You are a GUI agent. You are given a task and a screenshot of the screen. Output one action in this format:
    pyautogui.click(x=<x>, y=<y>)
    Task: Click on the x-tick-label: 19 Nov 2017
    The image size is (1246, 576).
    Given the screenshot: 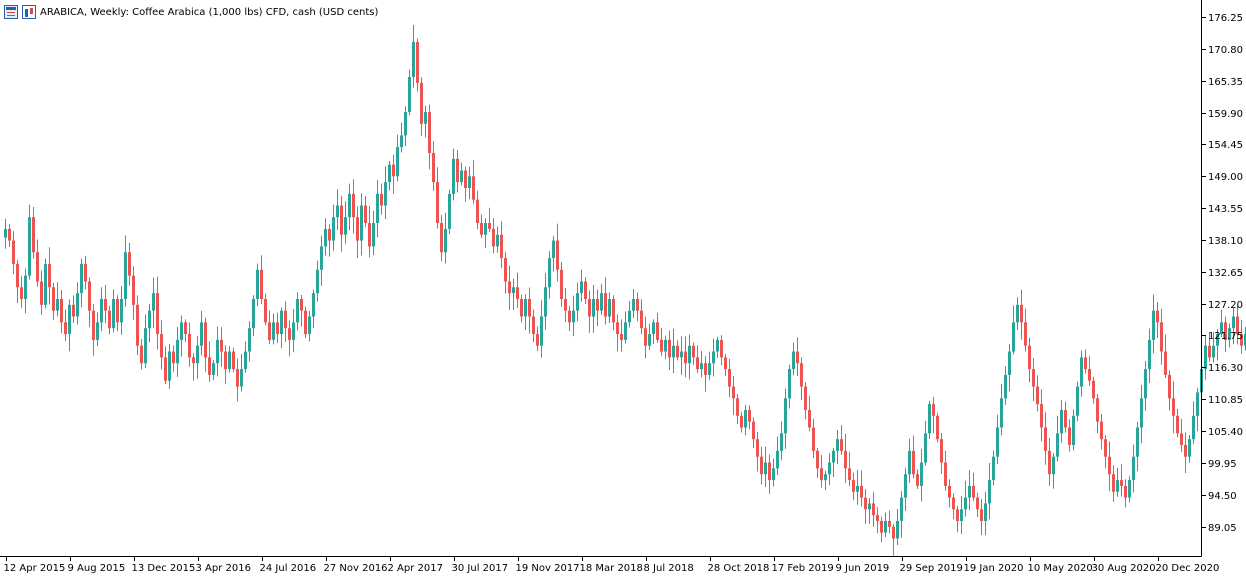 What is the action you would take?
    pyautogui.click(x=548, y=568)
    